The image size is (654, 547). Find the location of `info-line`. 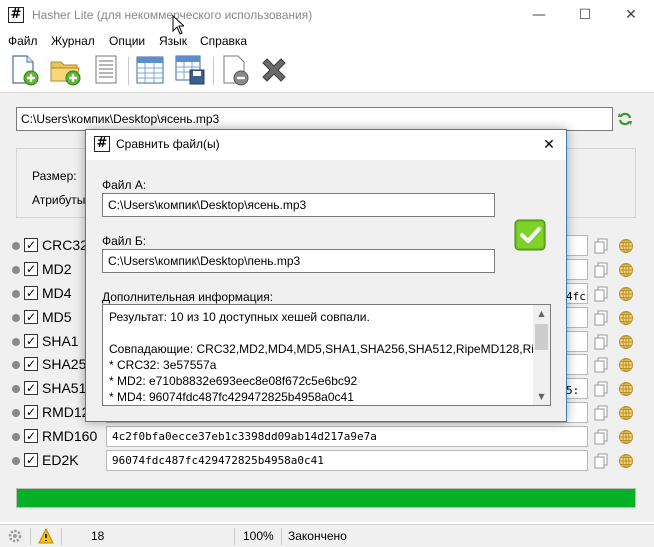

info-line is located at coordinates (321, 333).